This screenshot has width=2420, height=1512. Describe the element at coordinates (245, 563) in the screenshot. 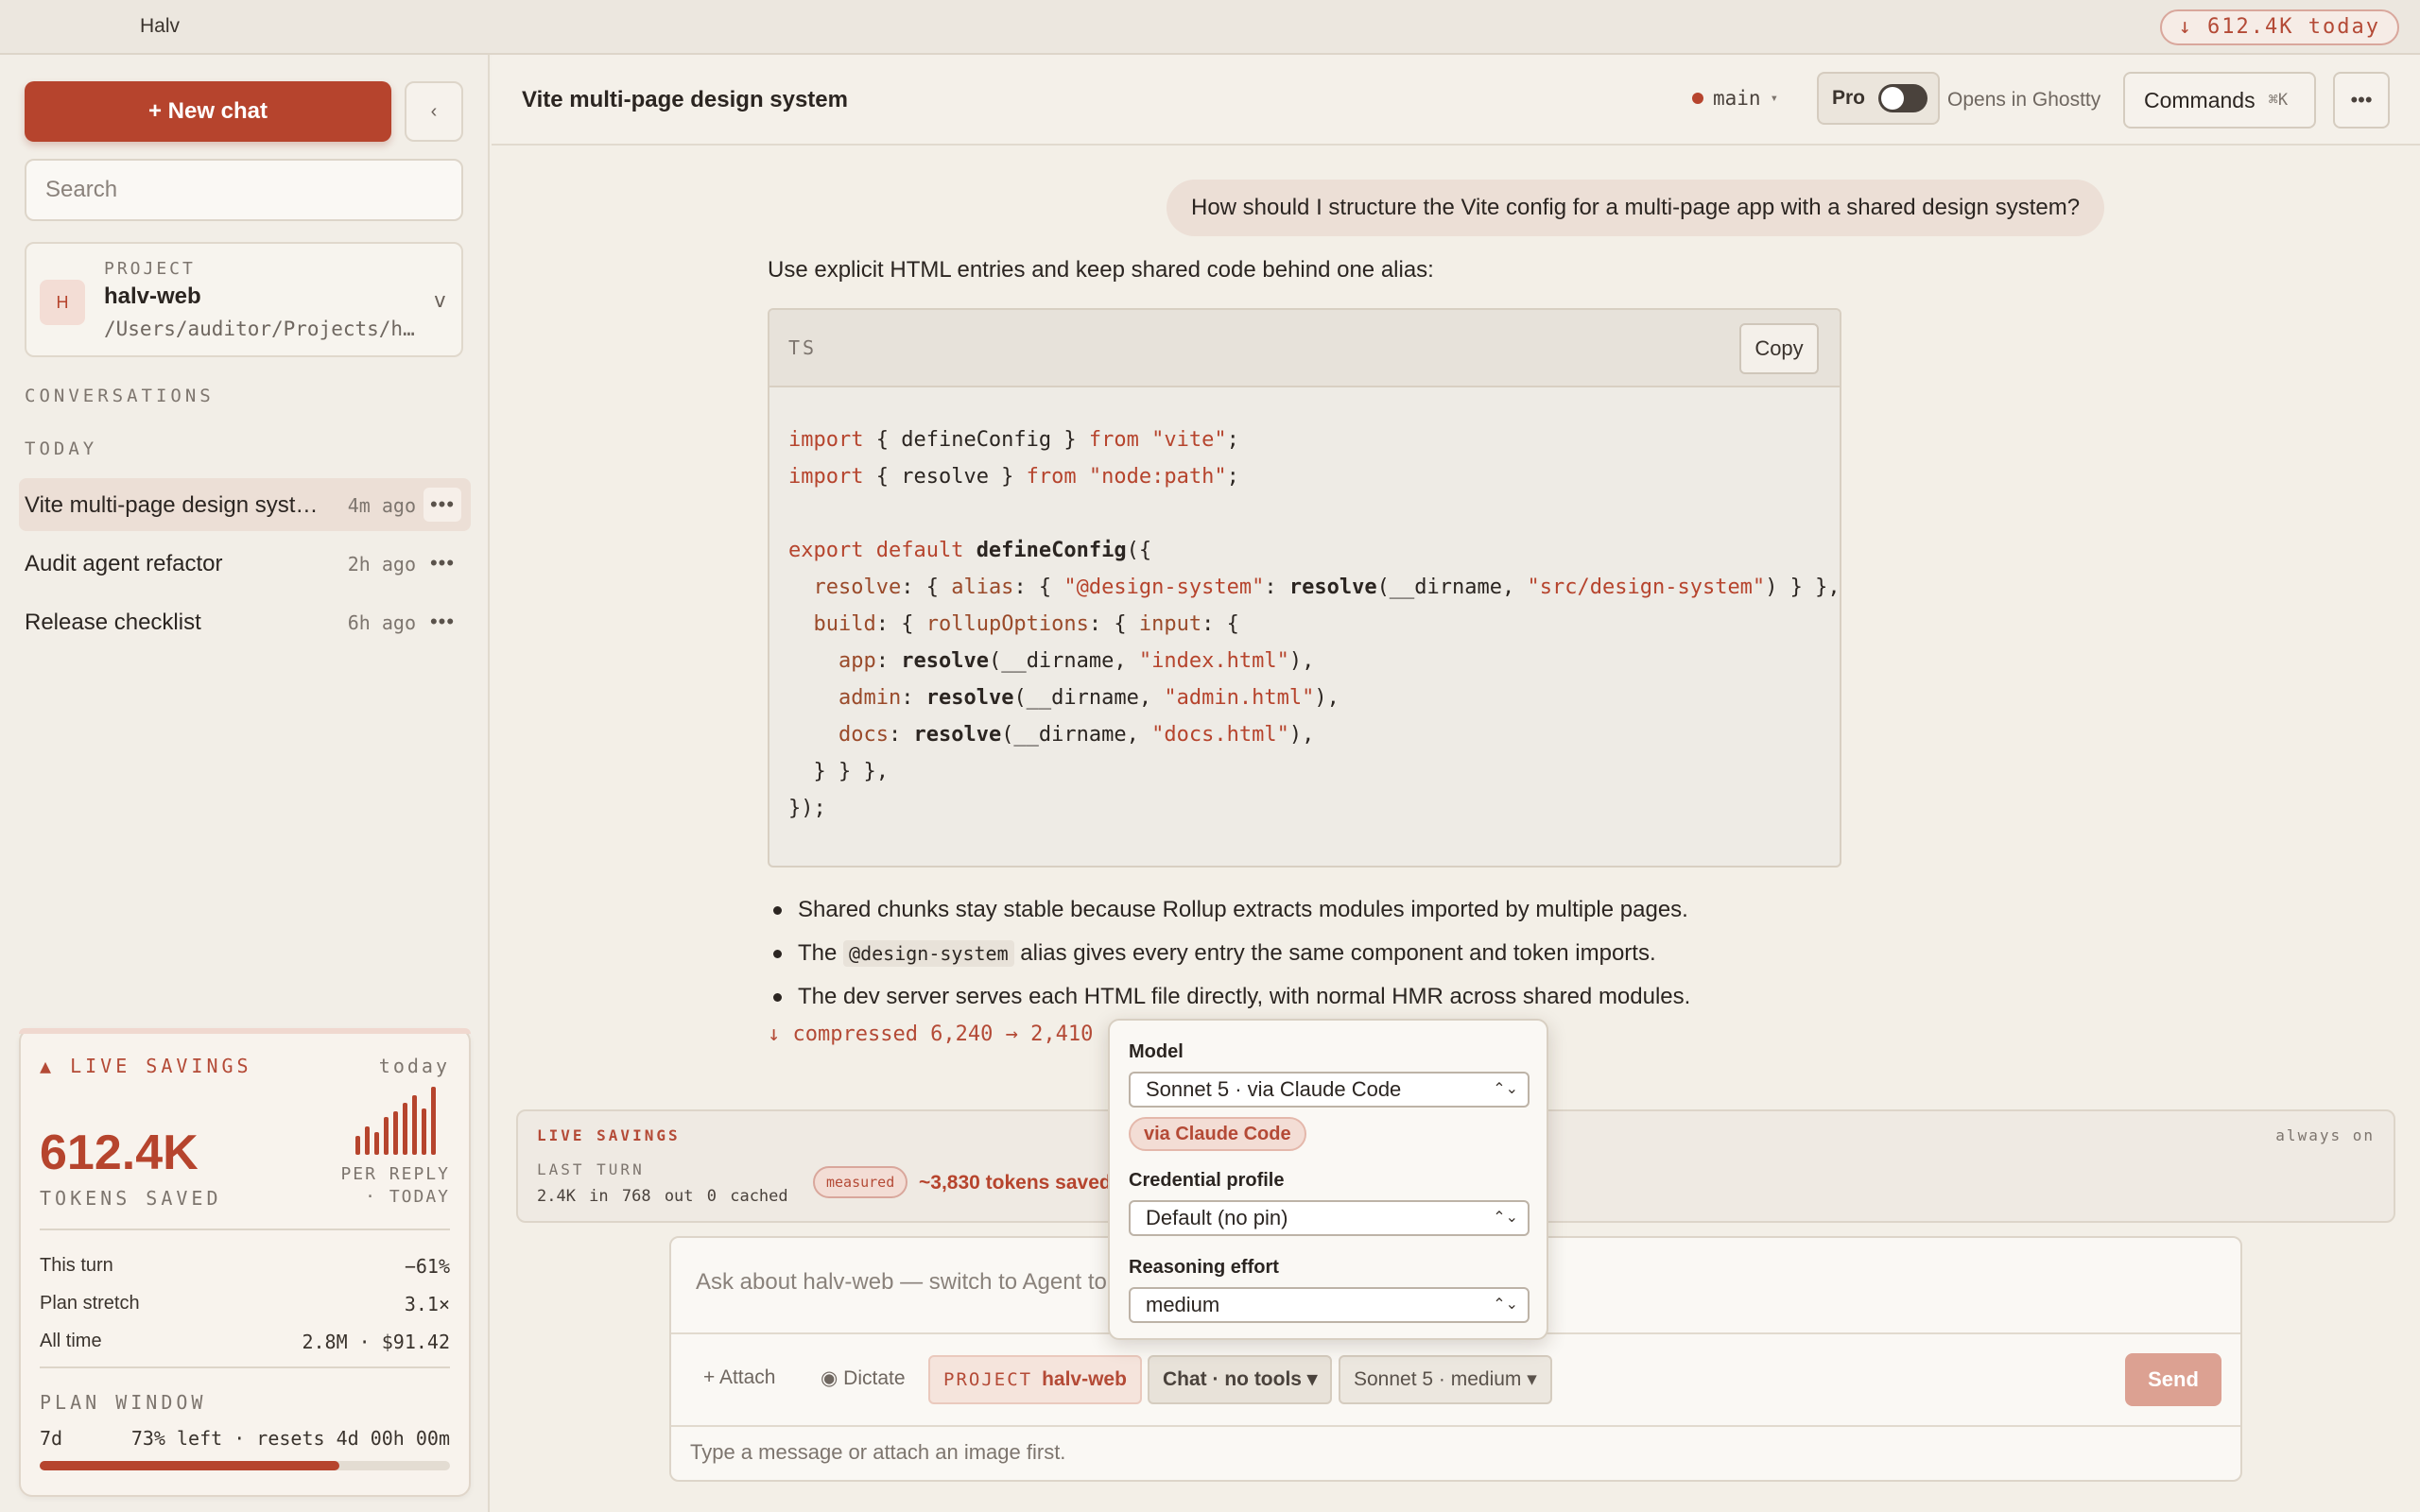

I see `conversation-item: Audit agent refactor 2h ago •••` at that location.